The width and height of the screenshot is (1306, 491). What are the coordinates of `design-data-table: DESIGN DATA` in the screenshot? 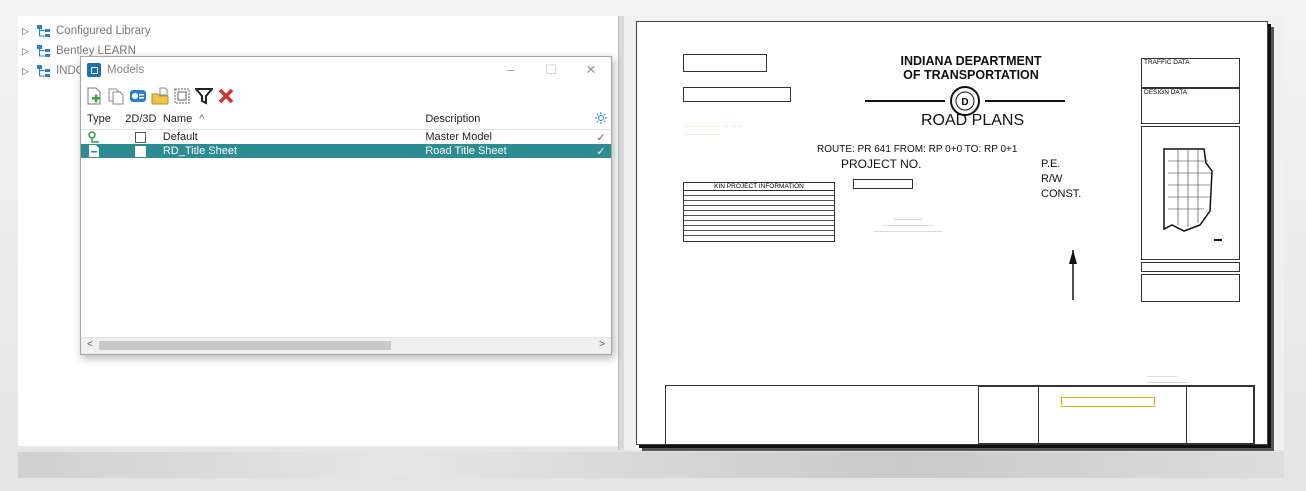 It's located at (1190, 106).